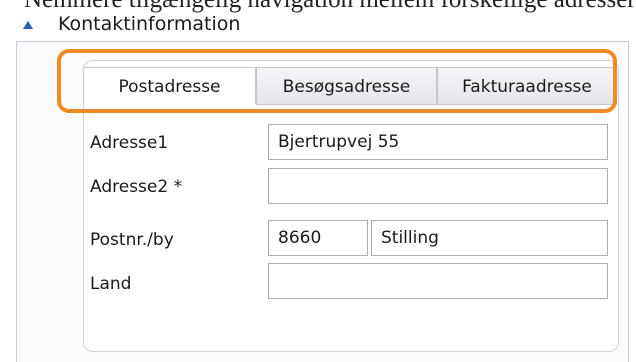 The height and width of the screenshot is (362, 636). What do you see at coordinates (438, 281) in the screenshot?
I see `country-field` at bounding box center [438, 281].